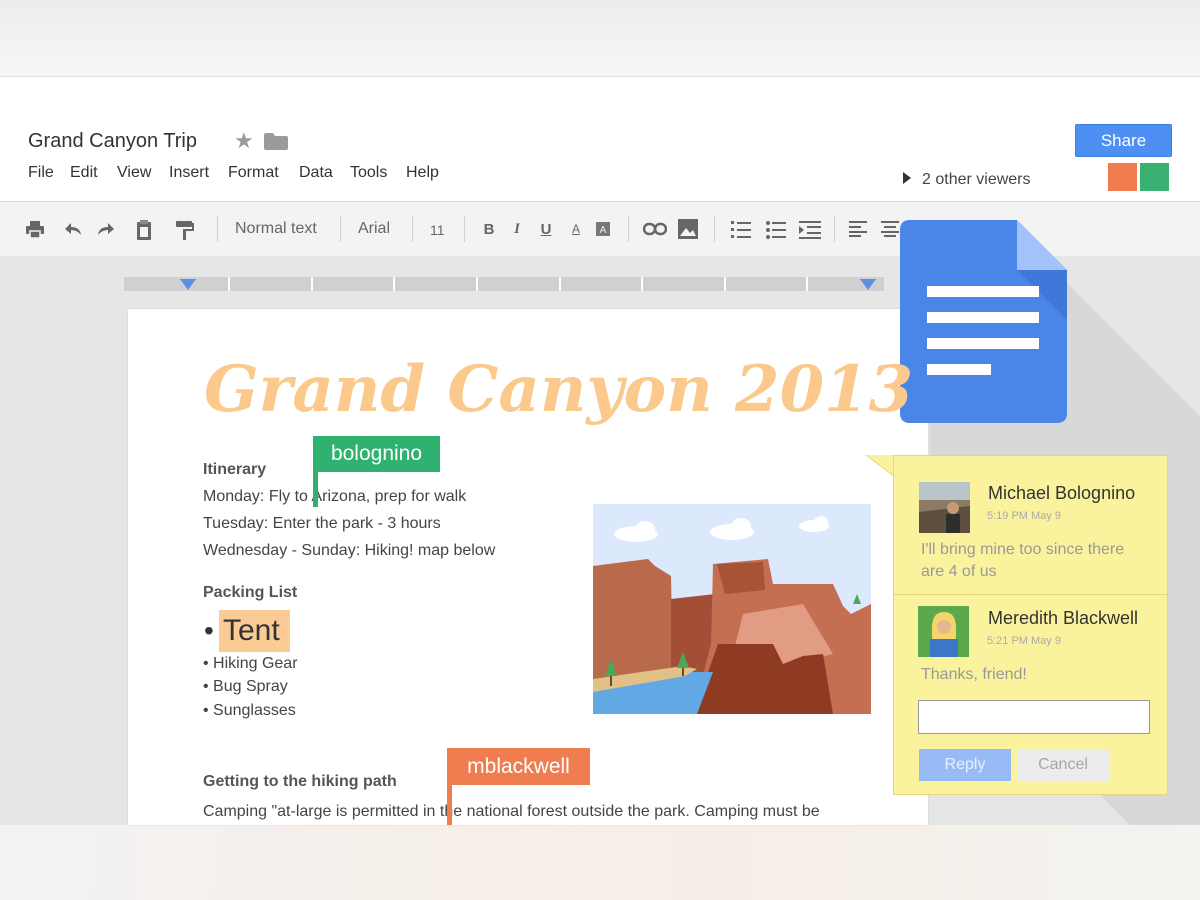  What do you see at coordinates (858, 229) in the screenshot?
I see `align-left-icon` at bounding box center [858, 229].